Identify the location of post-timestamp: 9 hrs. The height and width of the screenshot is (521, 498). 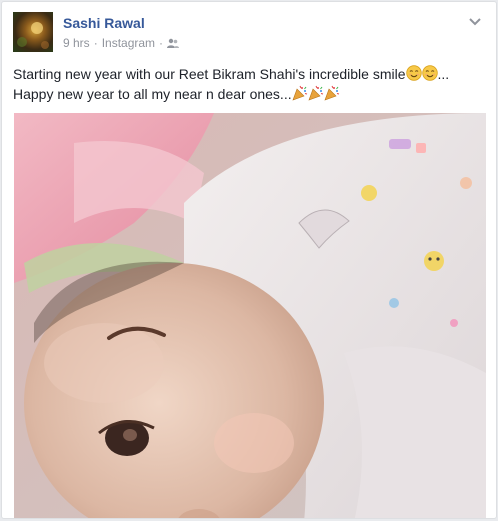
(76, 43).